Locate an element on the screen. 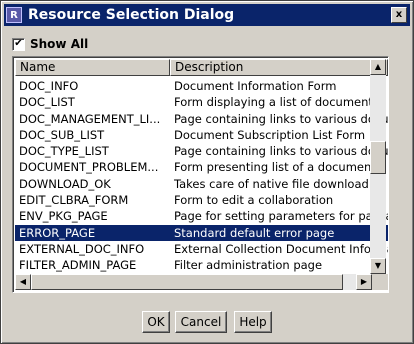  scroll-right-arrow-icon: ▶ is located at coordinates (364, 282).